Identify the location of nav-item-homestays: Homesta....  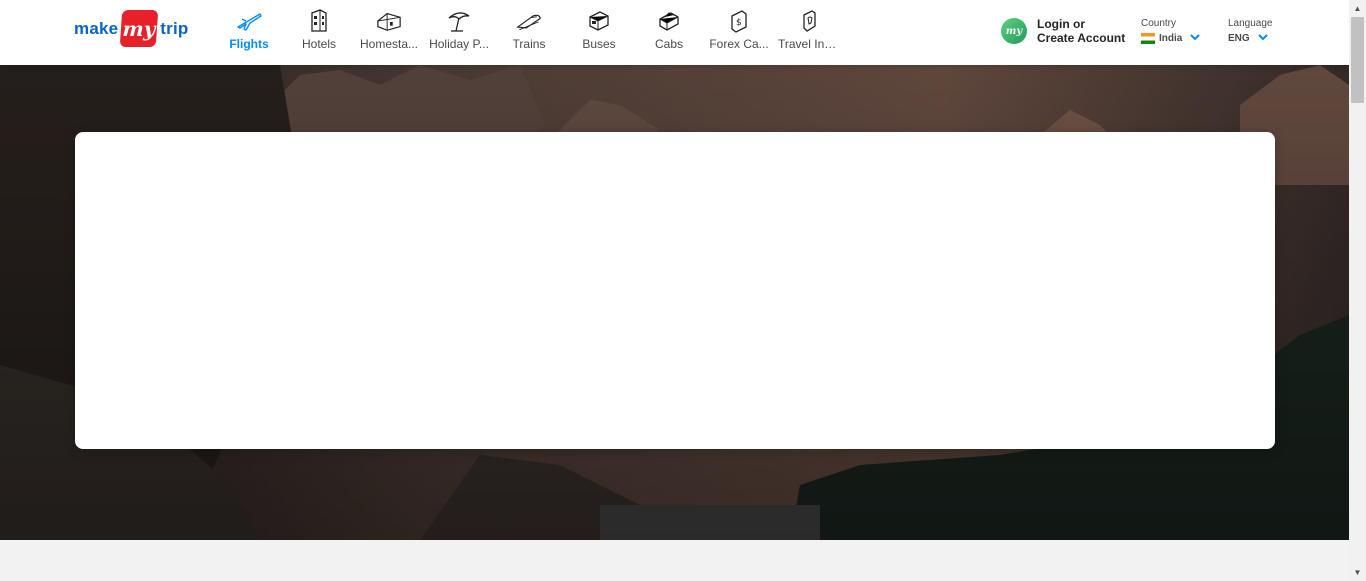
(389, 32).